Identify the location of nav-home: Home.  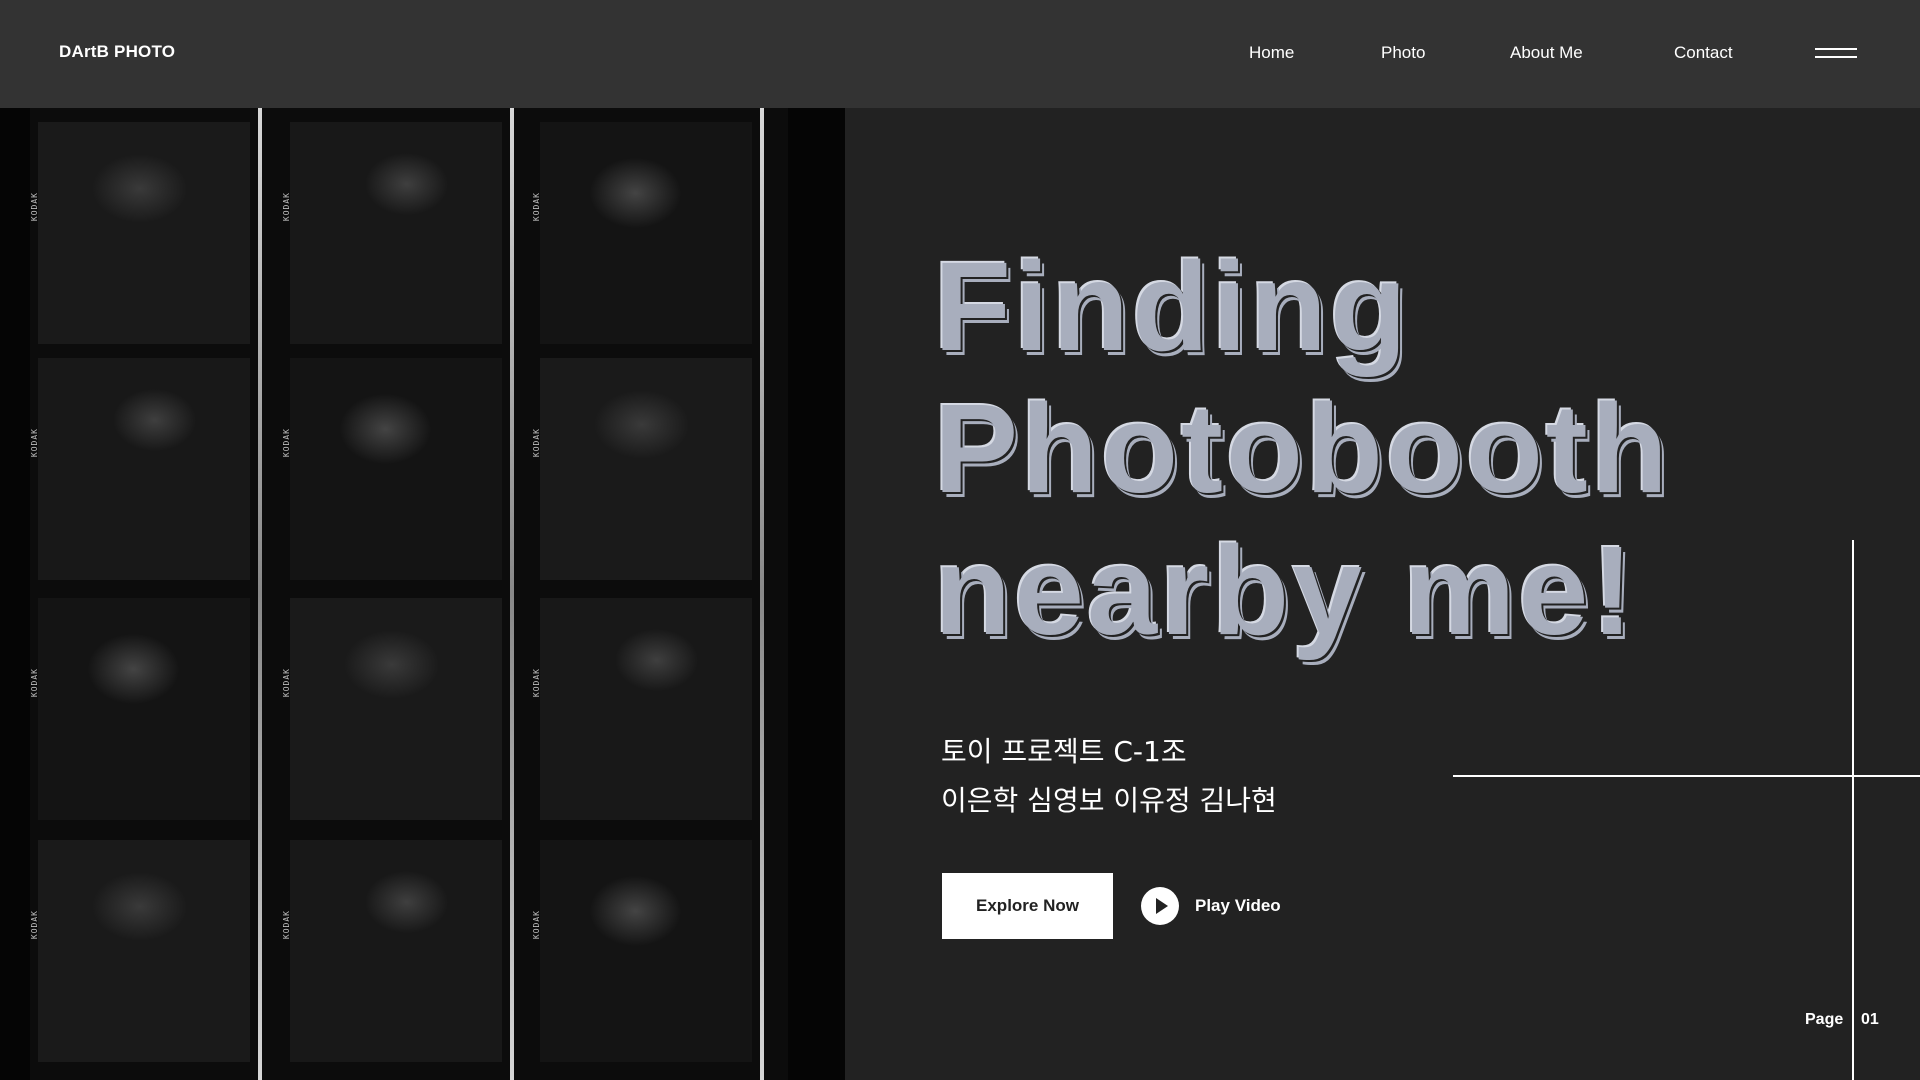
(1271, 53).